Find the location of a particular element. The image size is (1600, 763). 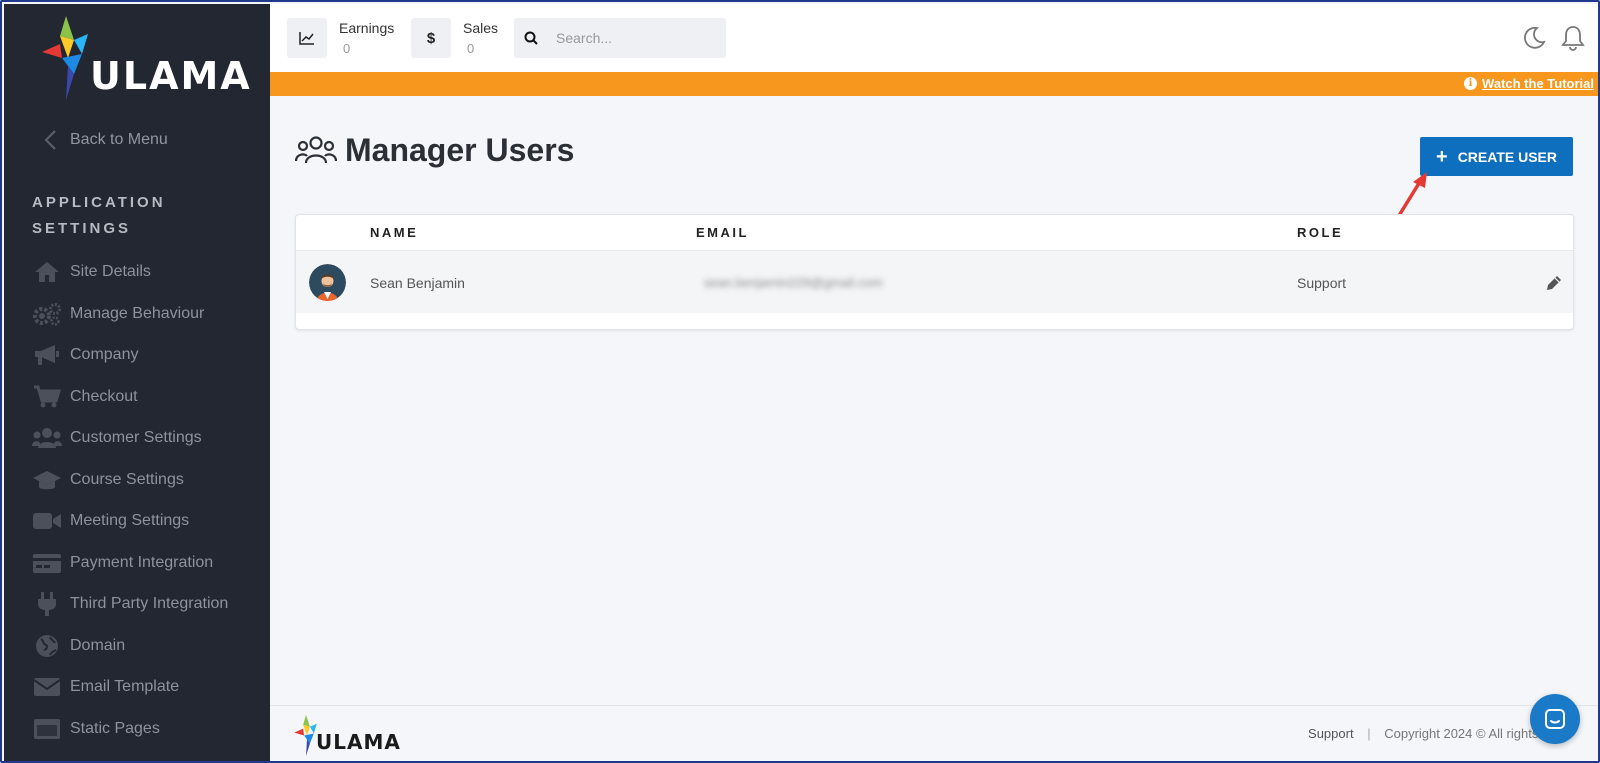

chart-line-icon is located at coordinates (307, 38).